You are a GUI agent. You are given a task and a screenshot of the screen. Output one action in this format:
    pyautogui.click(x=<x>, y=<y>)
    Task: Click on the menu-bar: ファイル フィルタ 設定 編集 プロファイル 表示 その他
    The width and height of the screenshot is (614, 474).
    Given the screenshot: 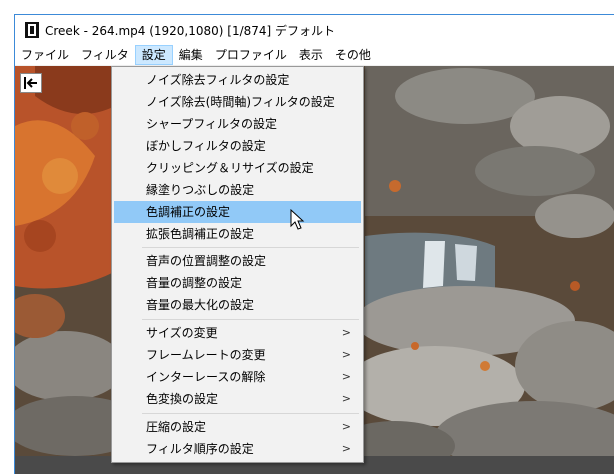 What is the action you would take?
    pyautogui.click(x=314, y=55)
    